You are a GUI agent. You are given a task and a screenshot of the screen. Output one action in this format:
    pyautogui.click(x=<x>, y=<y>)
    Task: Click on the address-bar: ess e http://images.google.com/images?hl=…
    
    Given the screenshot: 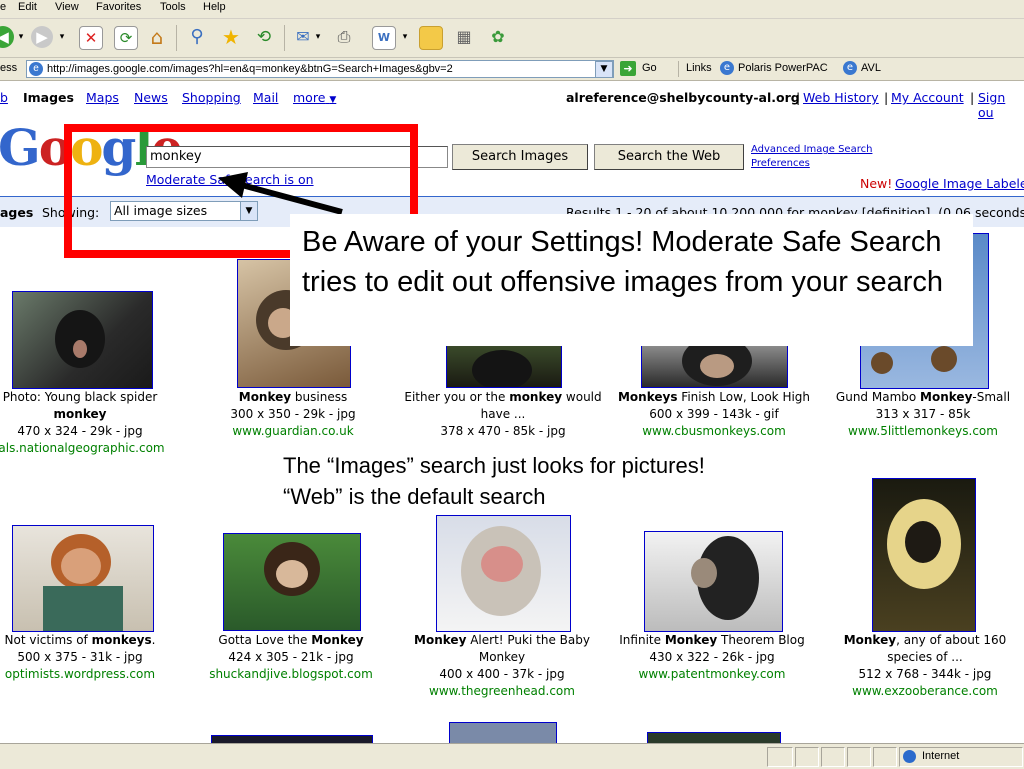 What is the action you would take?
    pyautogui.click(x=512, y=69)
    